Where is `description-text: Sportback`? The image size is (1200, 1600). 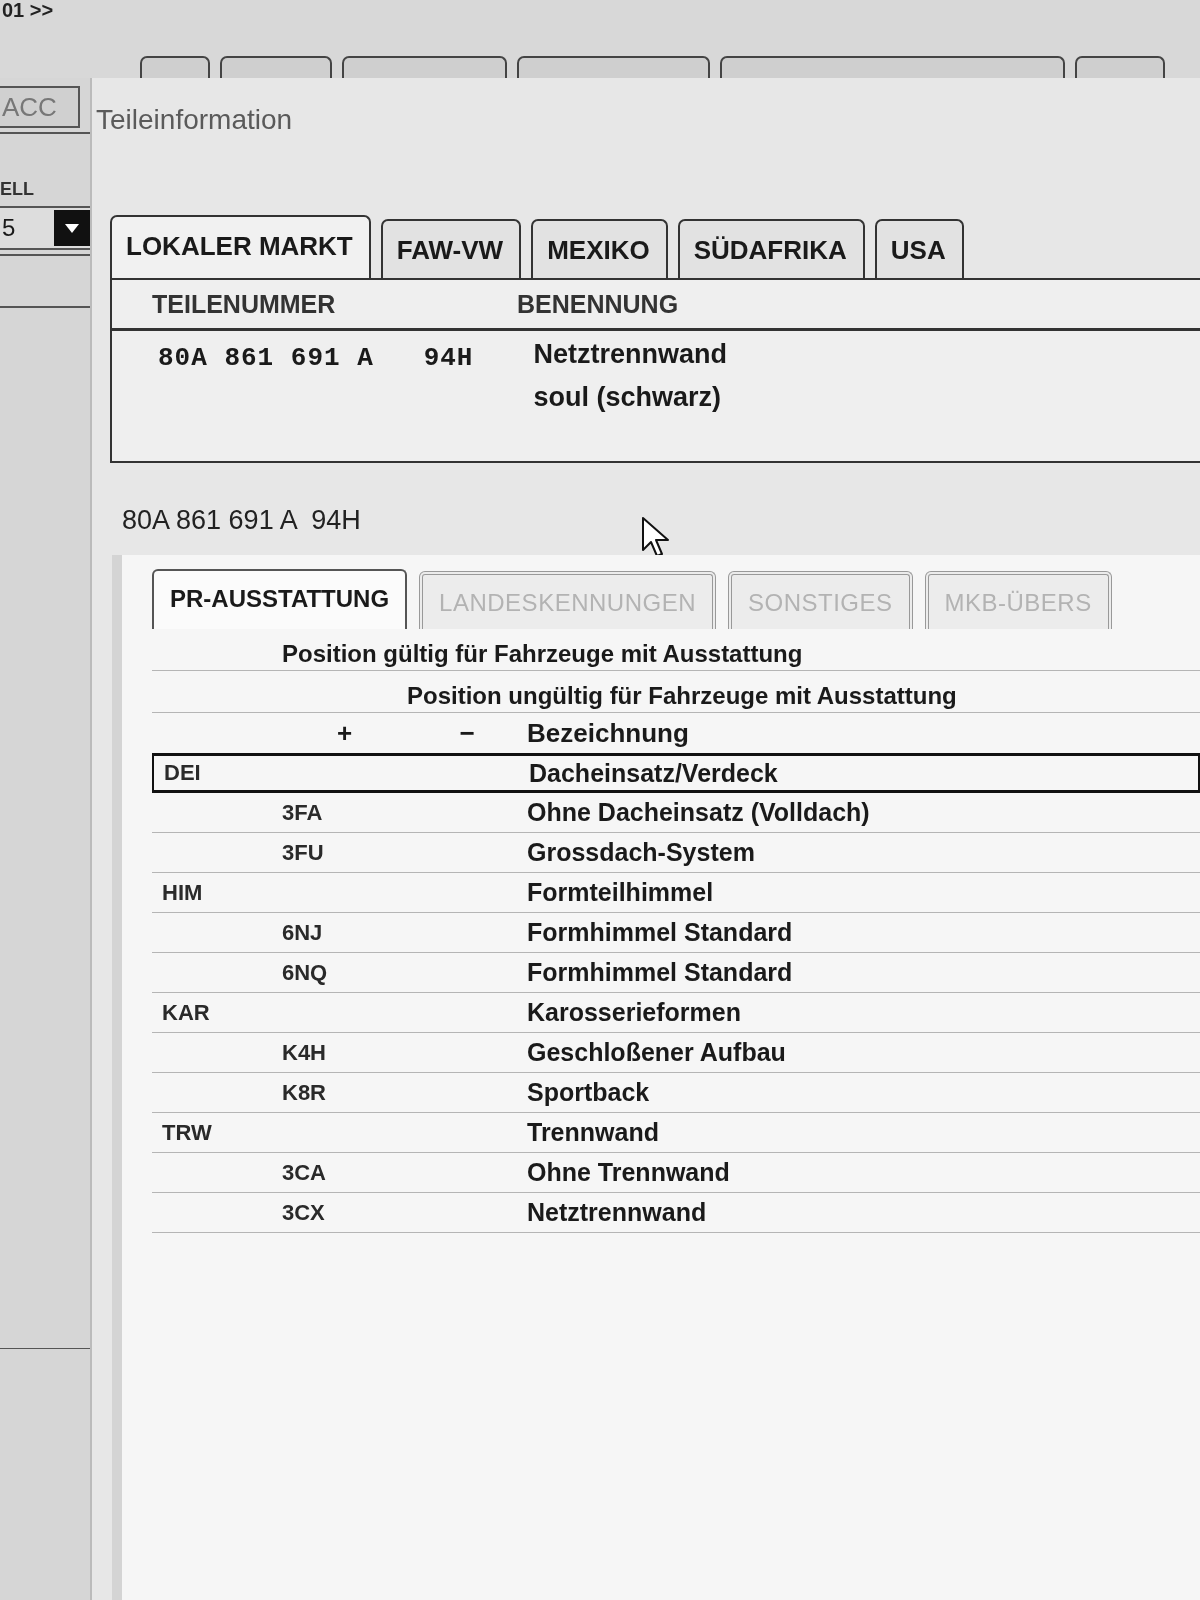 description-text: Sportback is located at coordinates (588, 1092).